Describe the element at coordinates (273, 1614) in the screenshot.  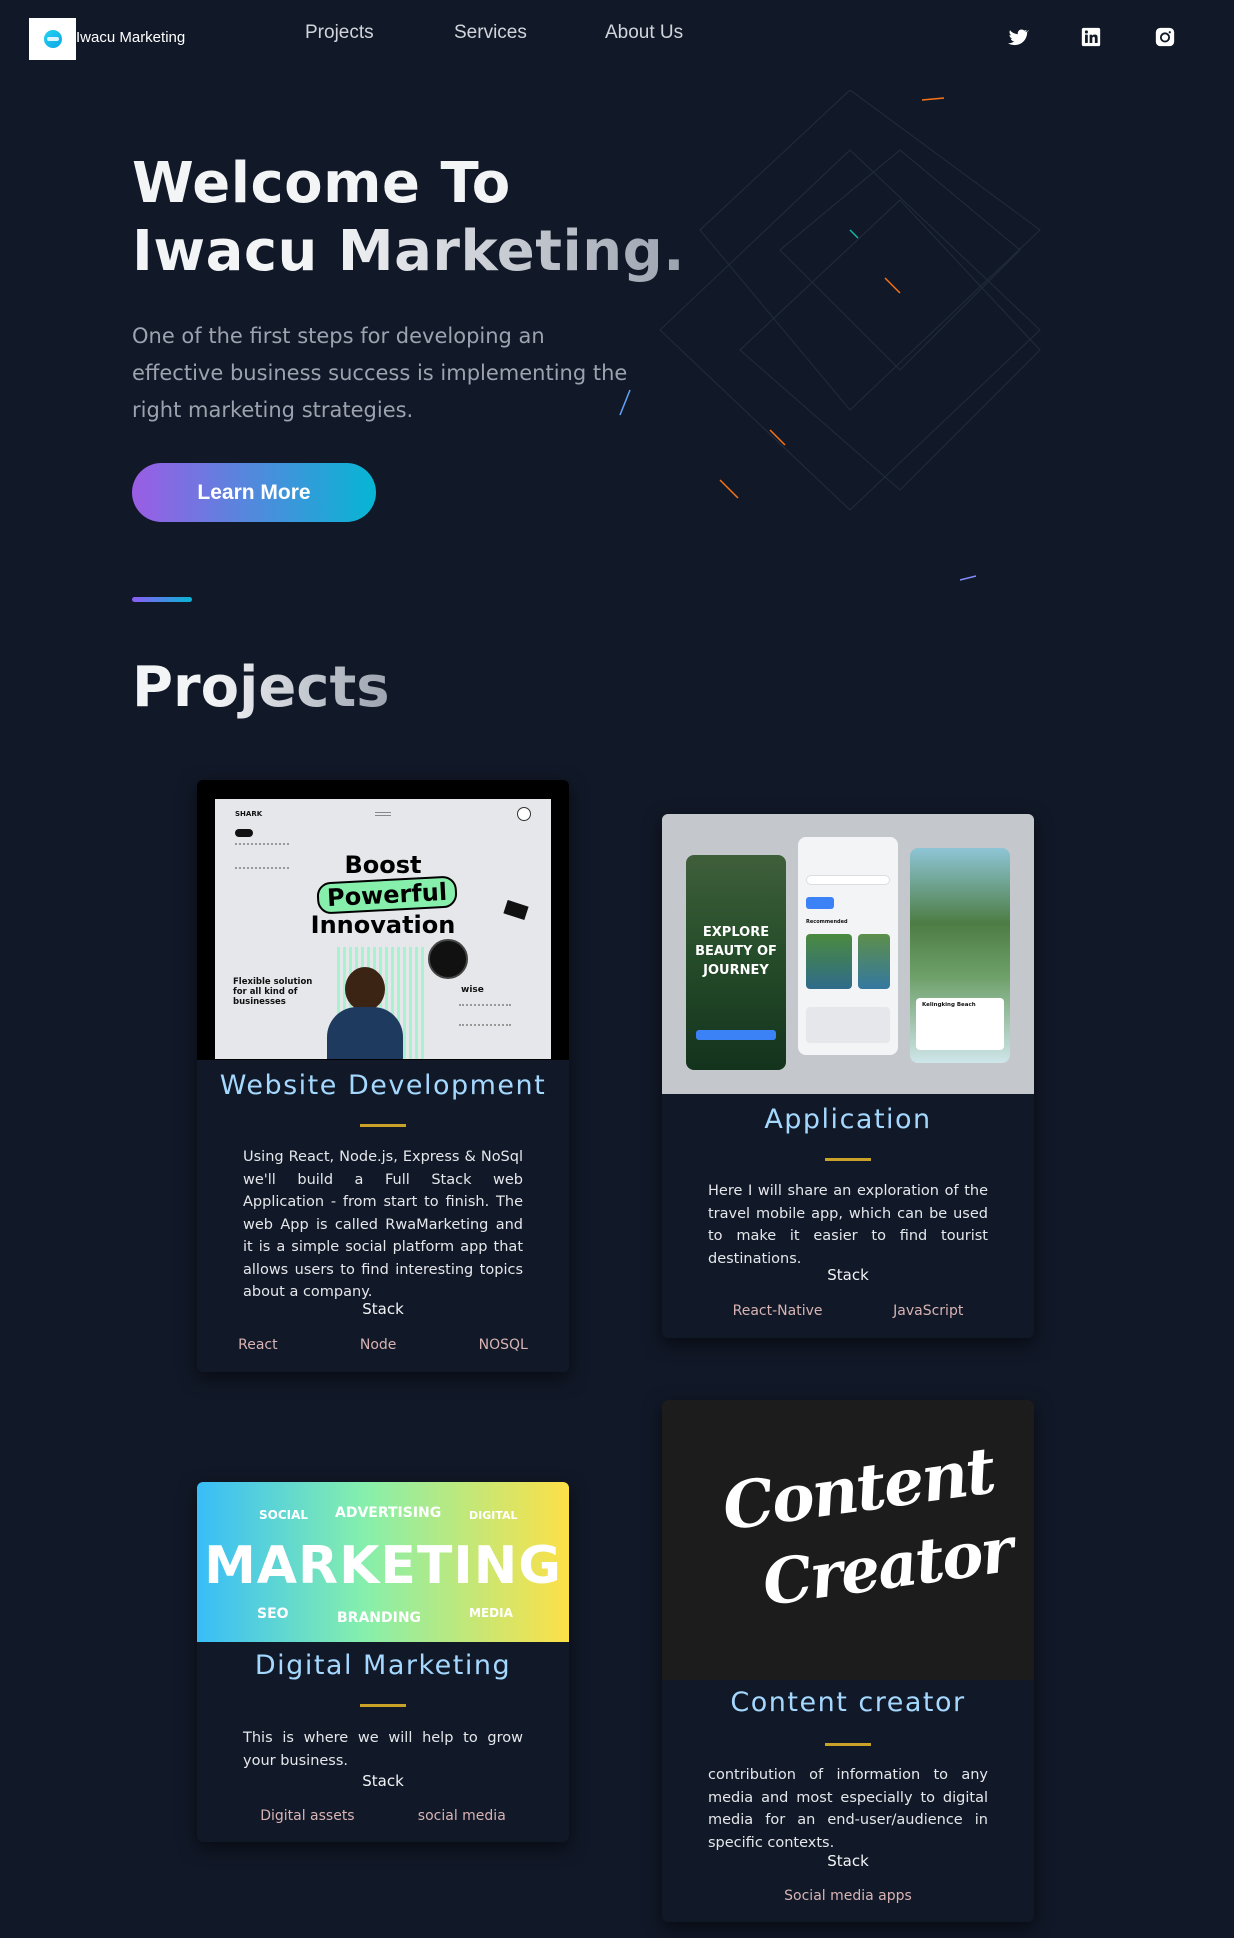
I see `mock-word-seo: SEO` at that location.